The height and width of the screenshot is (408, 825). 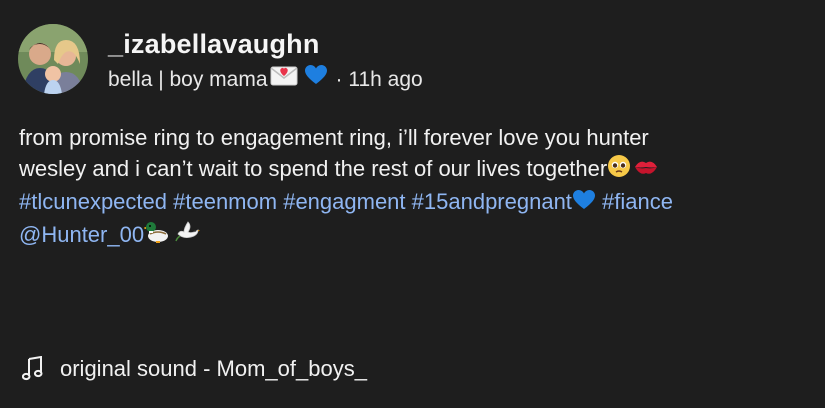 I want to click on avatar, so click(x=53, y=59).